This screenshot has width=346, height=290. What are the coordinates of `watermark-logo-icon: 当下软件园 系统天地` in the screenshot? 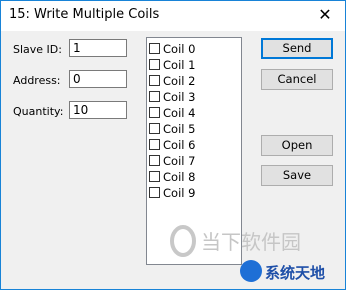 It's located at (247, 253).